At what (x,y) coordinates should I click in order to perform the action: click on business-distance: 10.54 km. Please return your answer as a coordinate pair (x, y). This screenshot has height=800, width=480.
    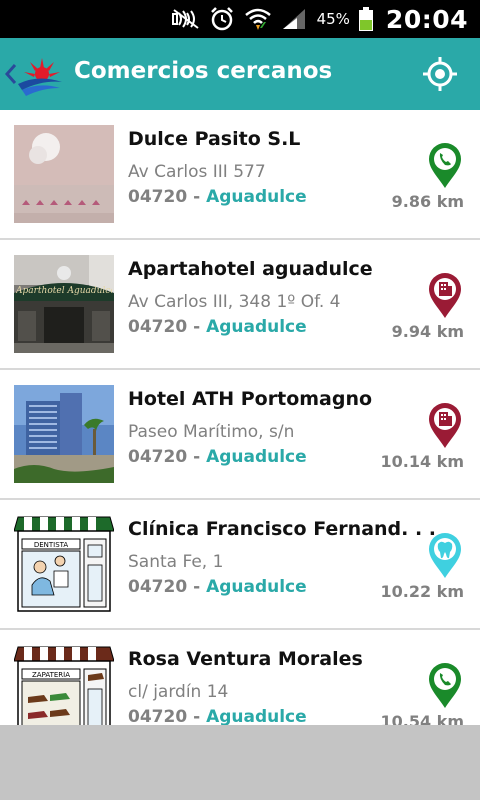
    Looking at the image, I should click on (422, 718).